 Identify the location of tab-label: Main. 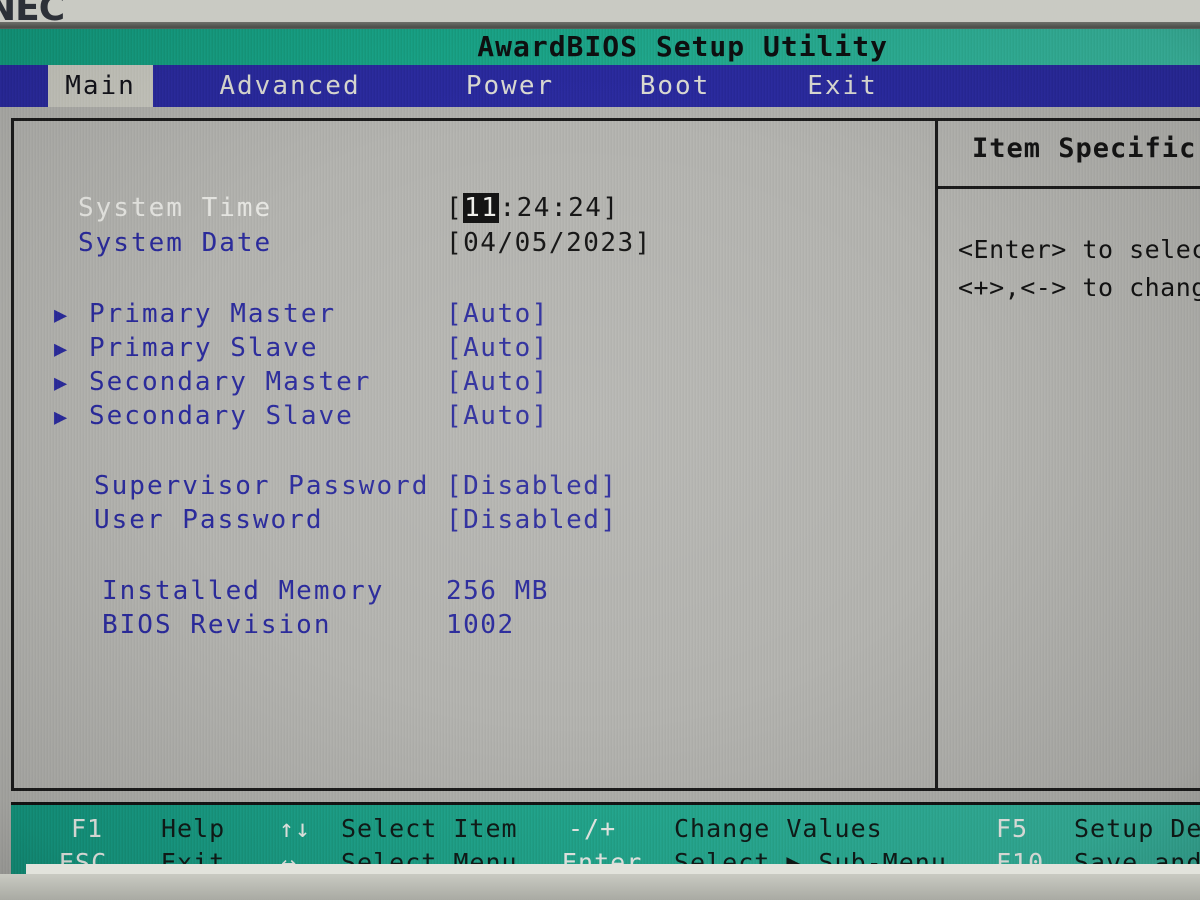
(100, 86).